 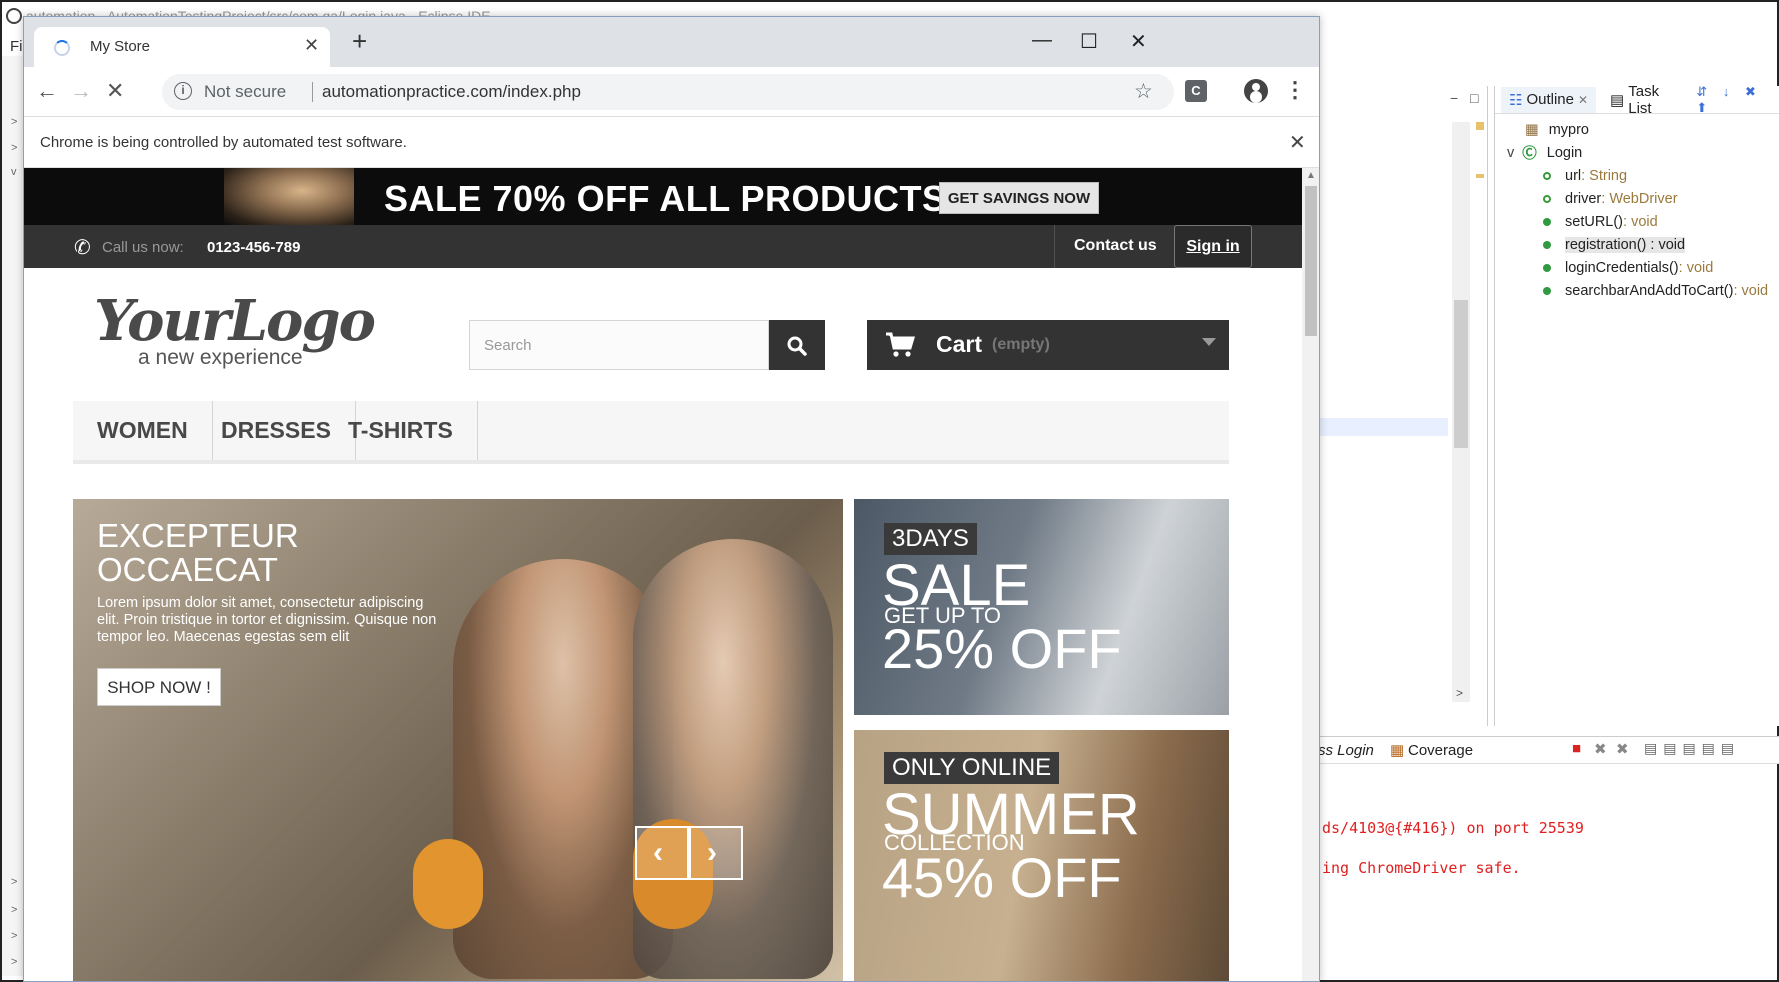 I want to click on remove-launch-icon: ✖, so click(x=1600, y=749).